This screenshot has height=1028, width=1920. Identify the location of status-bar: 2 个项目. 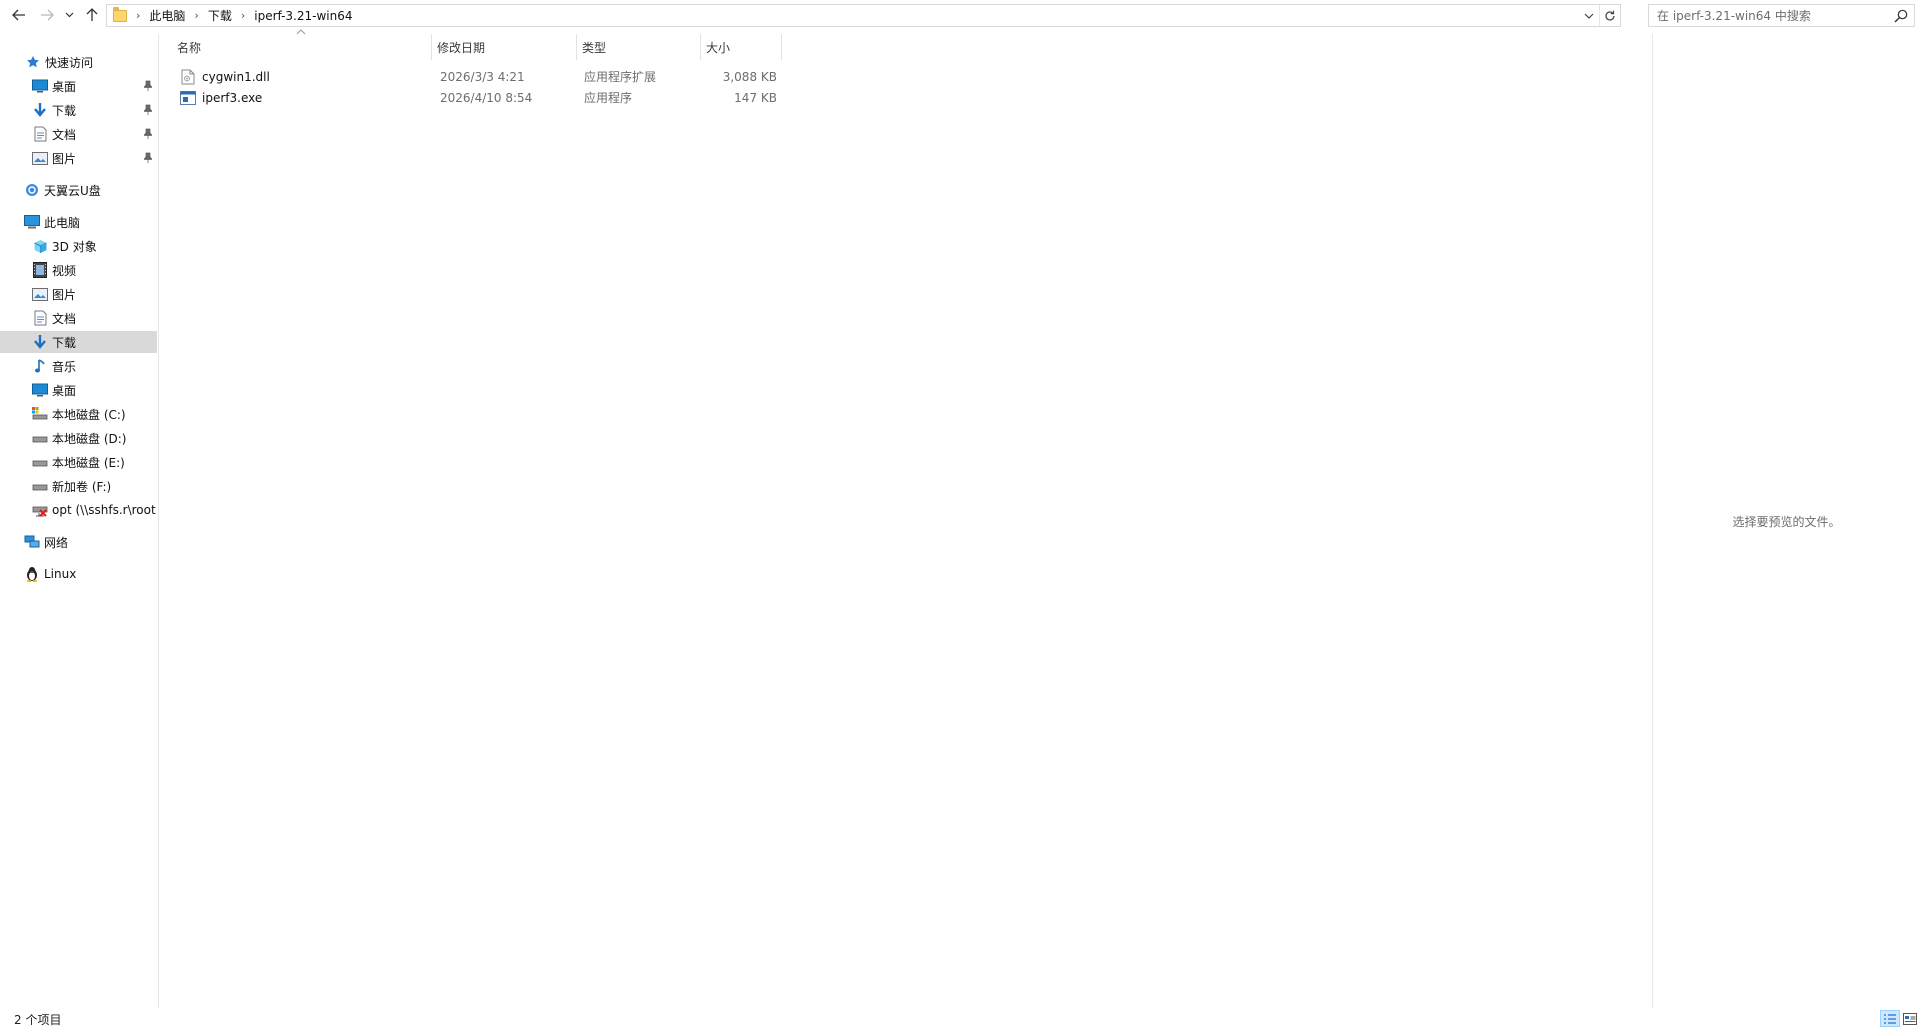
(960, 1018).